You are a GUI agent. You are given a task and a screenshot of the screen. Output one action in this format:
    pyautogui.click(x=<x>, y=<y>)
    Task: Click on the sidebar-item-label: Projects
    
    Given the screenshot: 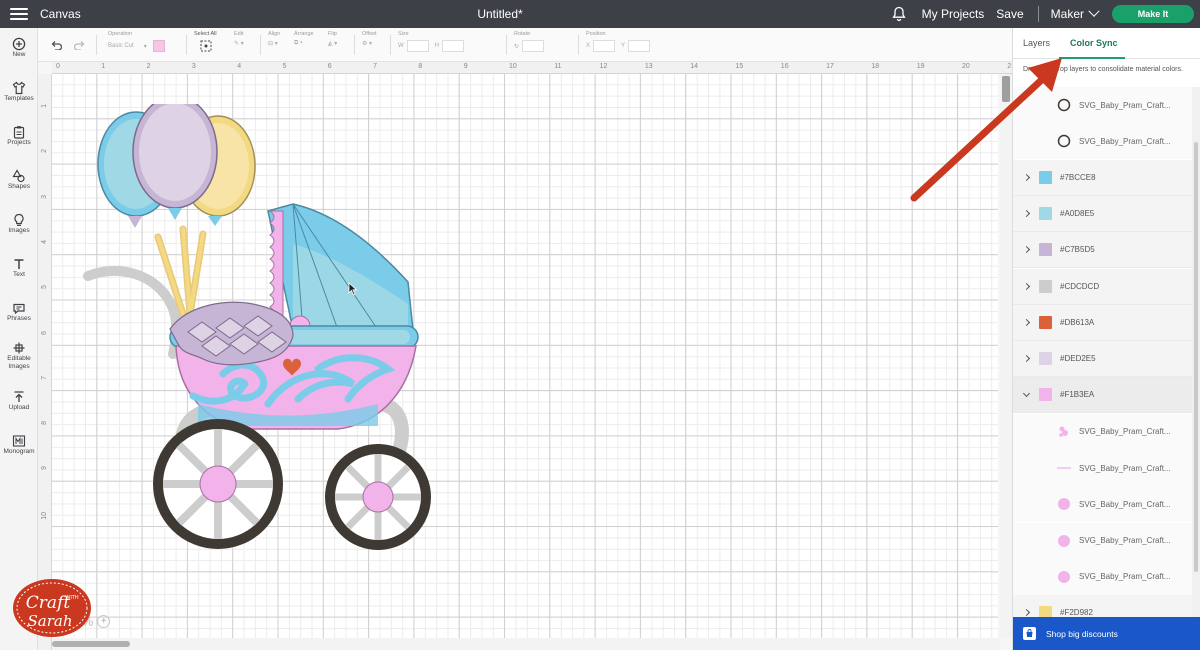 What is the action you would take?
    pyautogui.click(x=19, y=142)
    